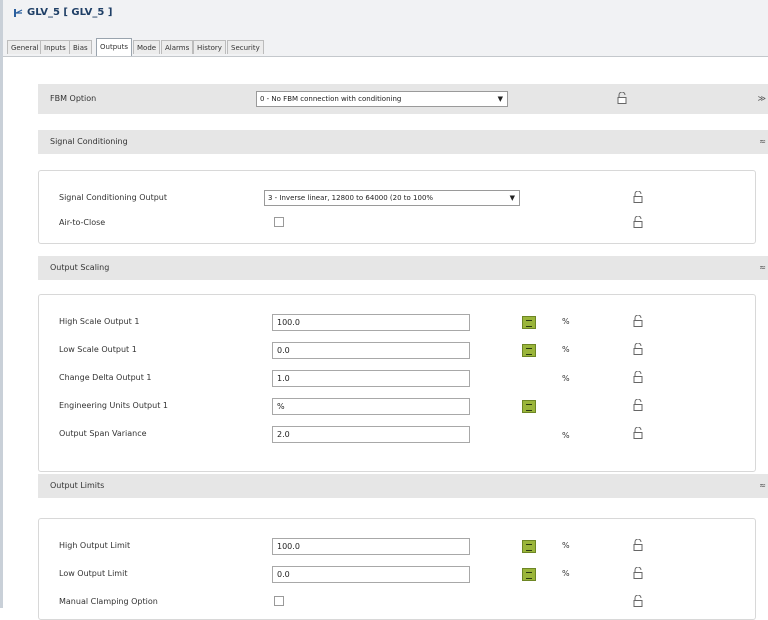 This screenshot has width=768, height=620. Describe the element at coordinates (98, 349) in the screenshot. I see `low-scale-output-label: Low Scale Output 1` at that location.